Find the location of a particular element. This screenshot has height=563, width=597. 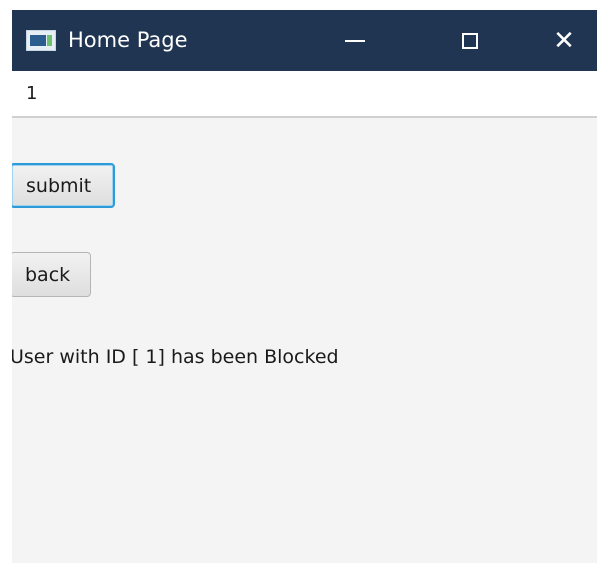

window-title: Home Page is located at coordinates (128, 40).